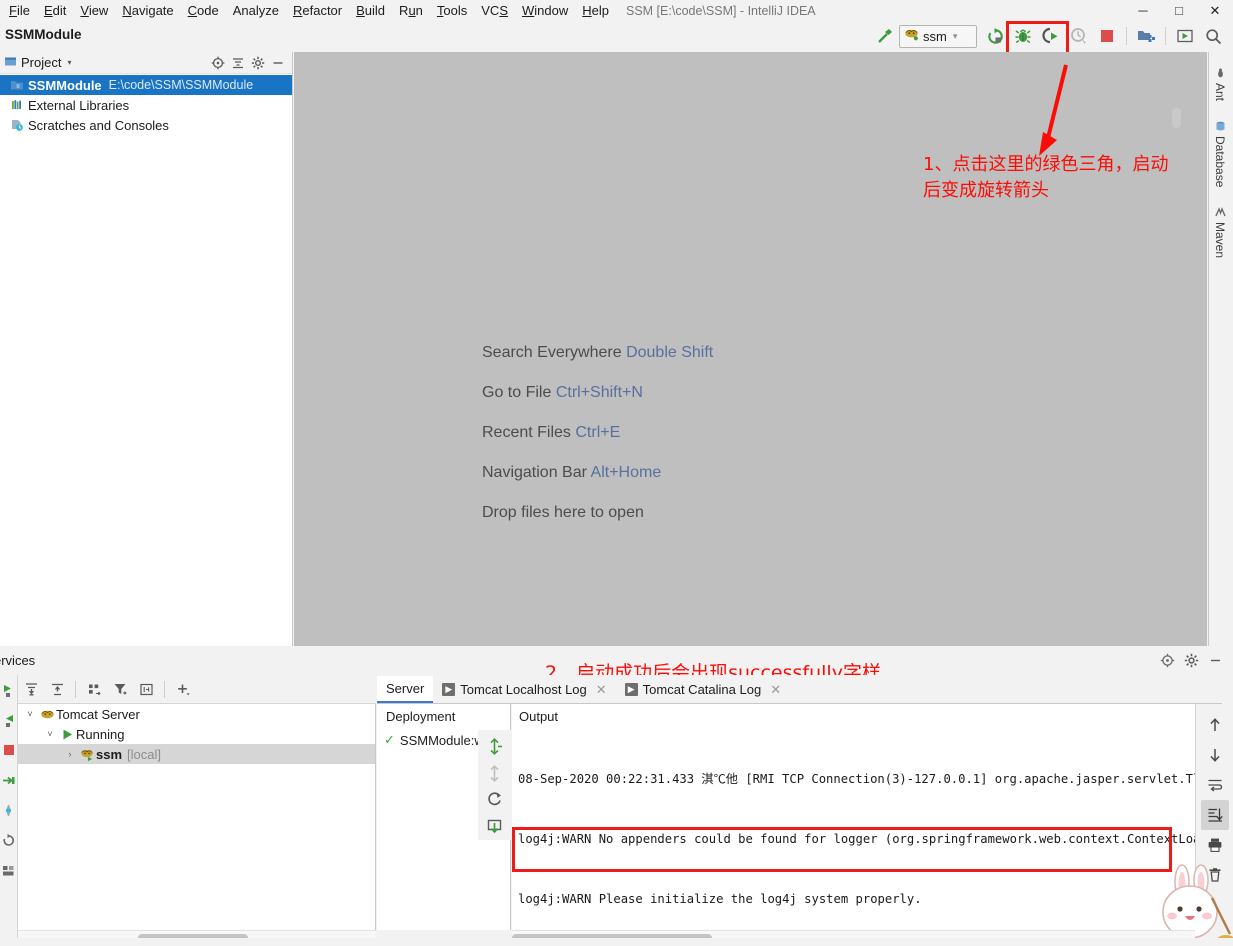 The height and width of the screenshot is (946, 1233). I want to click on menu-item-analyze: Analyze, so click(256, 10).